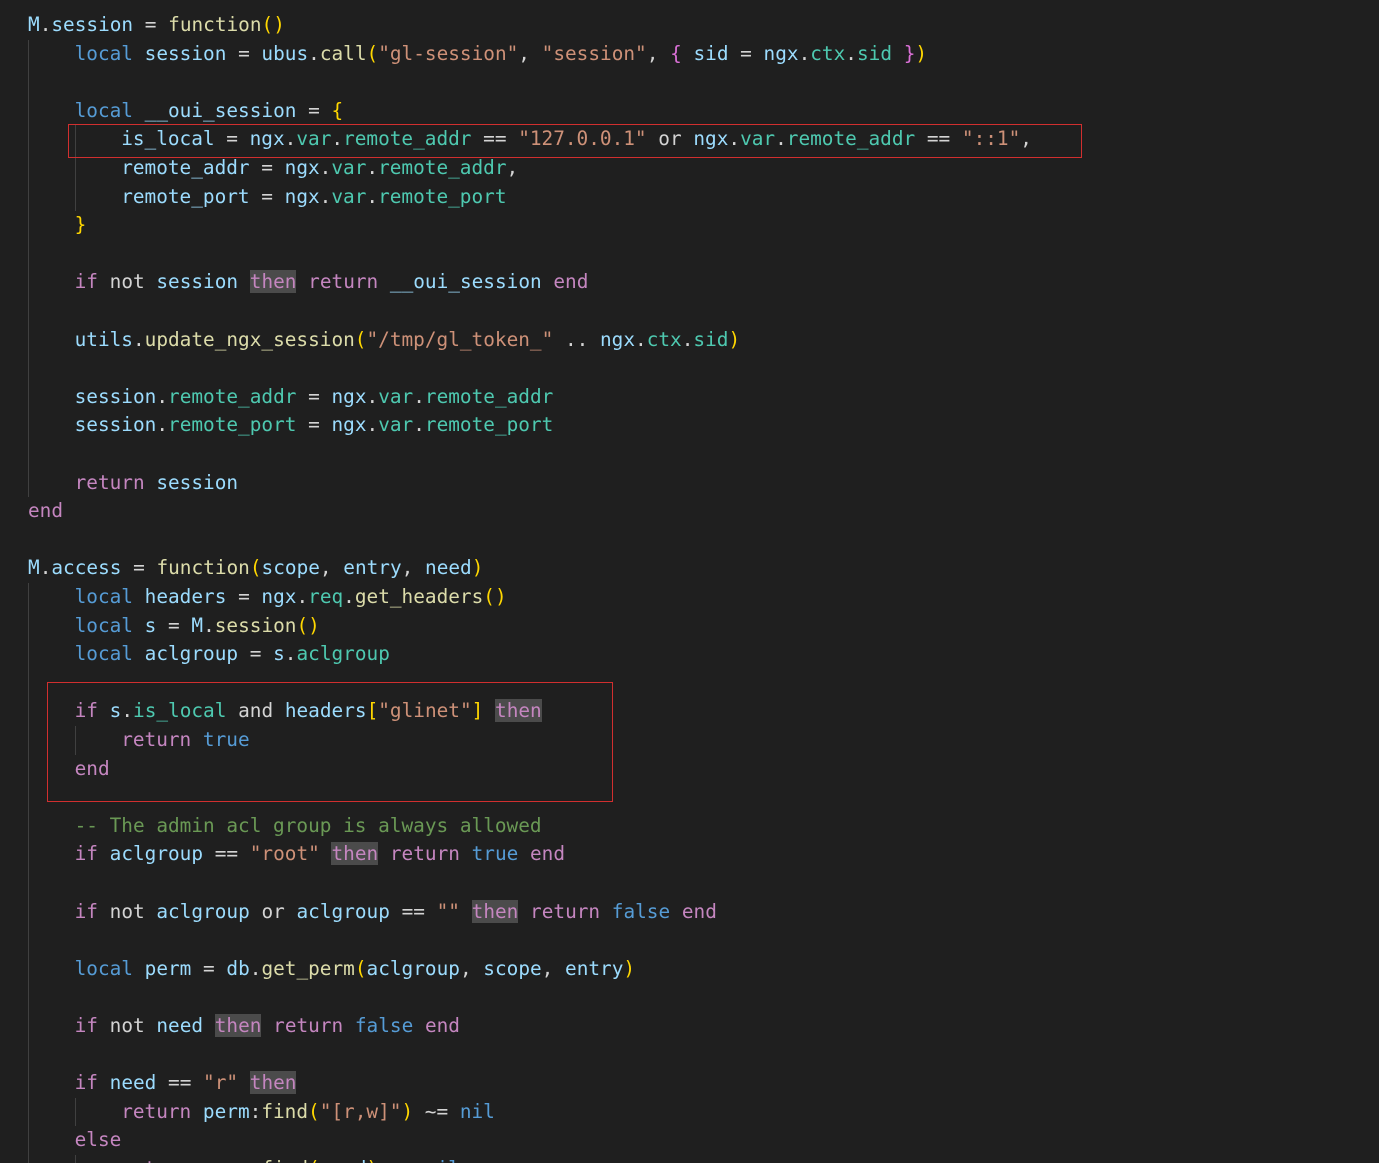 Image resolution: width=1379 pixels, height=1163 pixels. What do you see at coordinates (477, 1111) in the screenshot?
I see `code-token: nil` at bounding box center [477, 1111].